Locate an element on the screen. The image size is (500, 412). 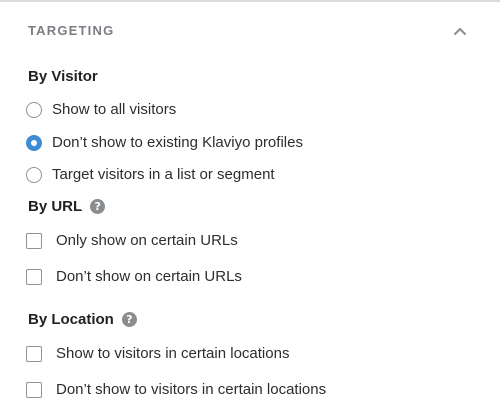
radio-exclude-klaviyo-profiles: Don’t show to existing Klaviyo profiles is located at coordinates (164, 142).